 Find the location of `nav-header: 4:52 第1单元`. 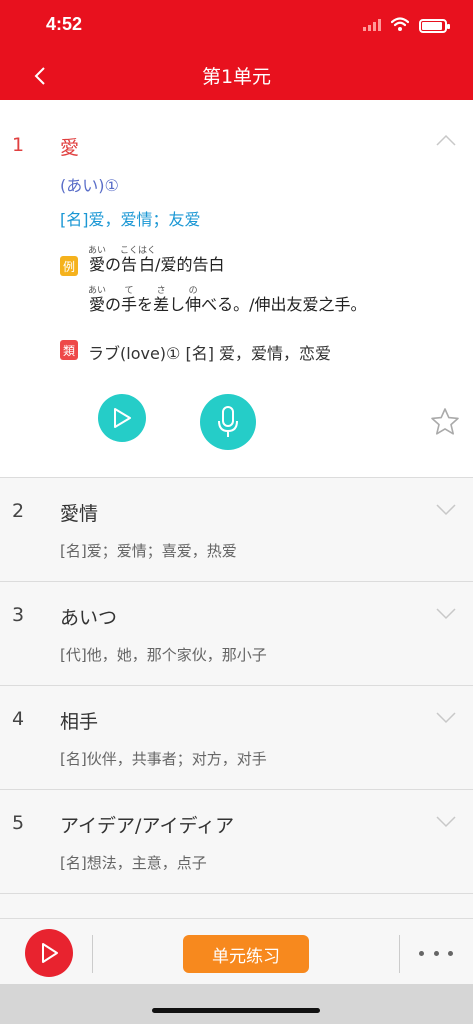

nav-header: 4:52 第1单元 is located at coordinates (236, 50).